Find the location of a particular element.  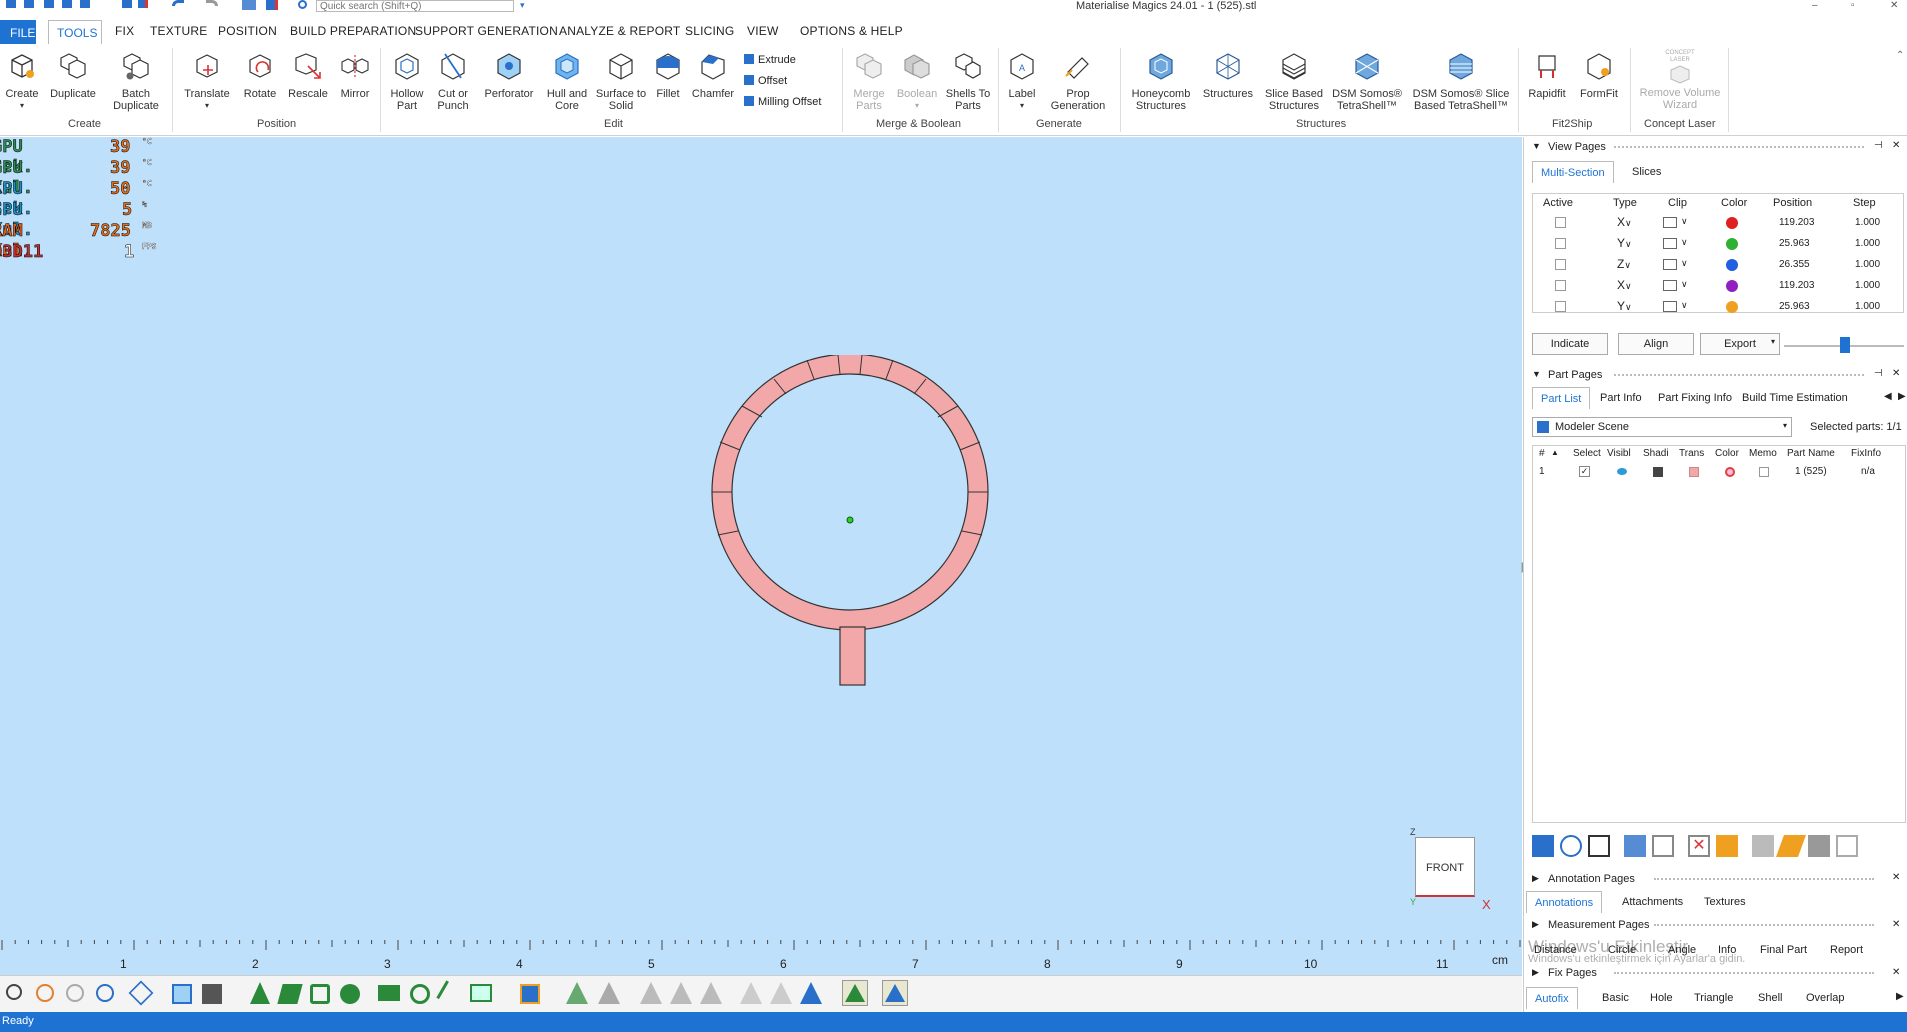

select-icon is located at coordinates (249, 5).